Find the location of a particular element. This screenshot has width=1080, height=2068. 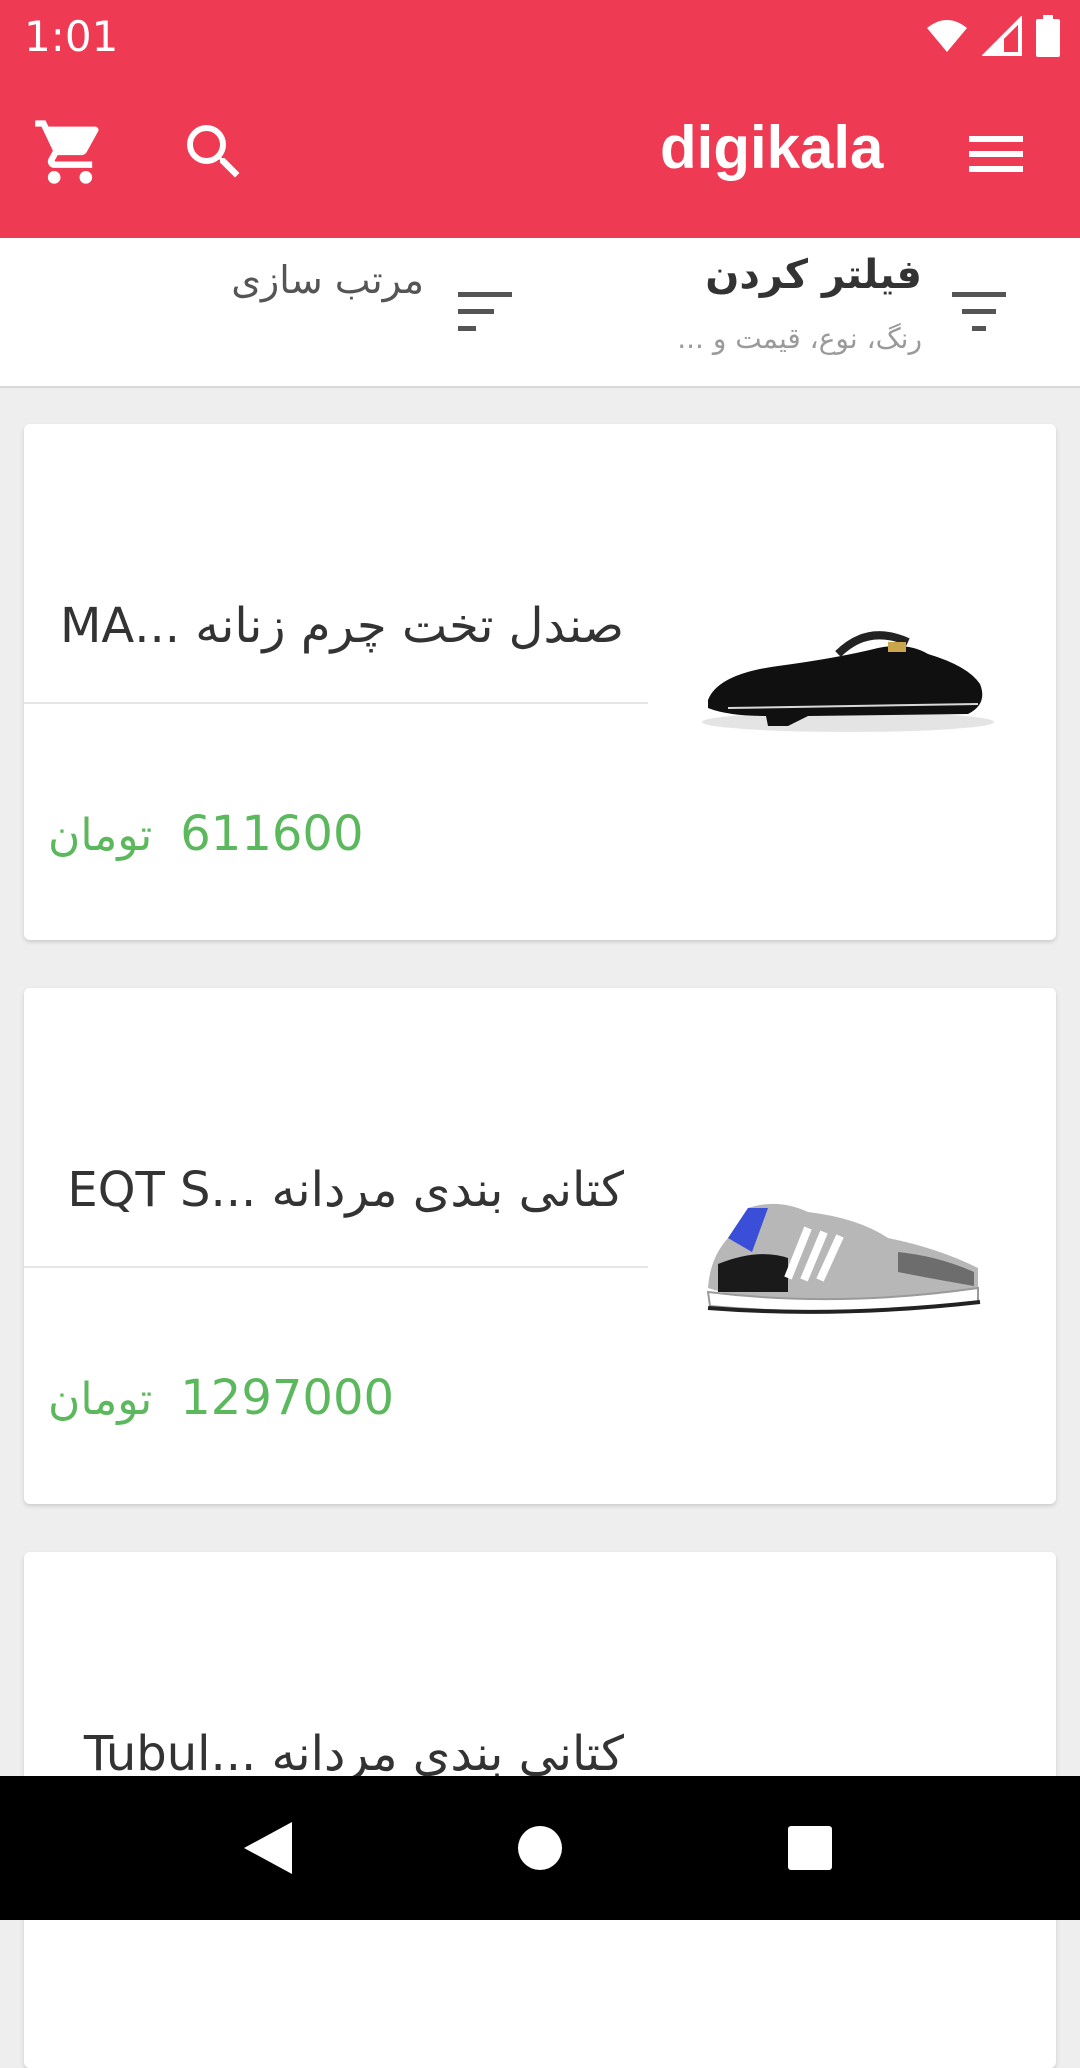

cart-button is located at coordinates (70, 152).